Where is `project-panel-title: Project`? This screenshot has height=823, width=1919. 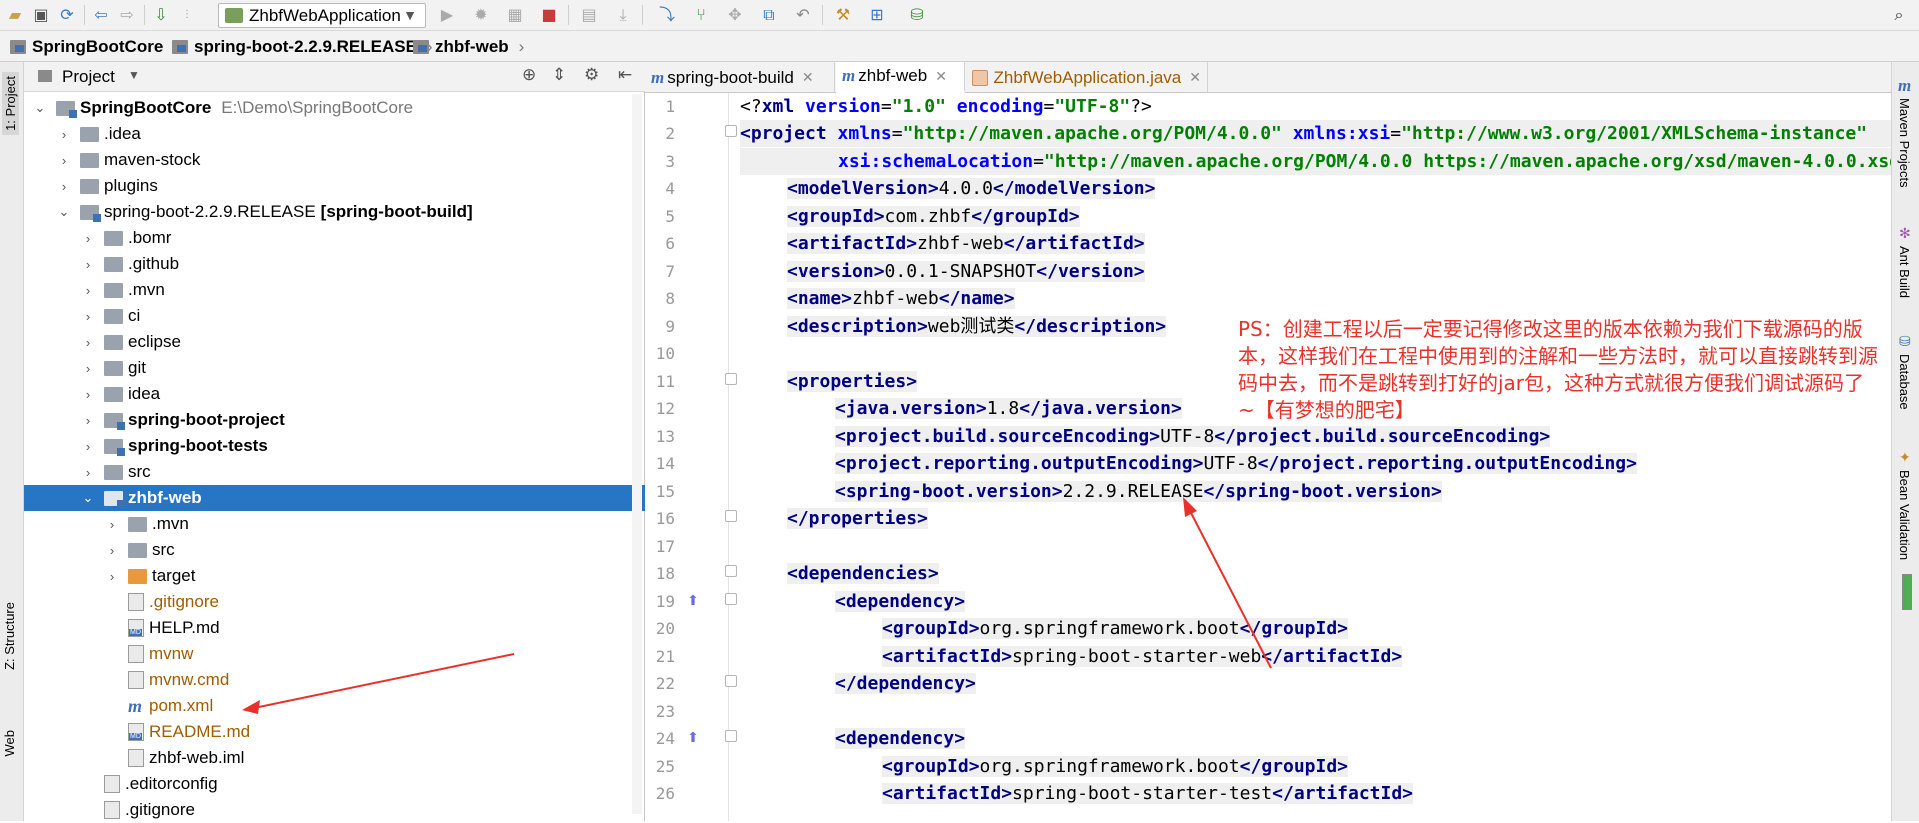
project-panel-title: Project is located at coordinates (88, 77).